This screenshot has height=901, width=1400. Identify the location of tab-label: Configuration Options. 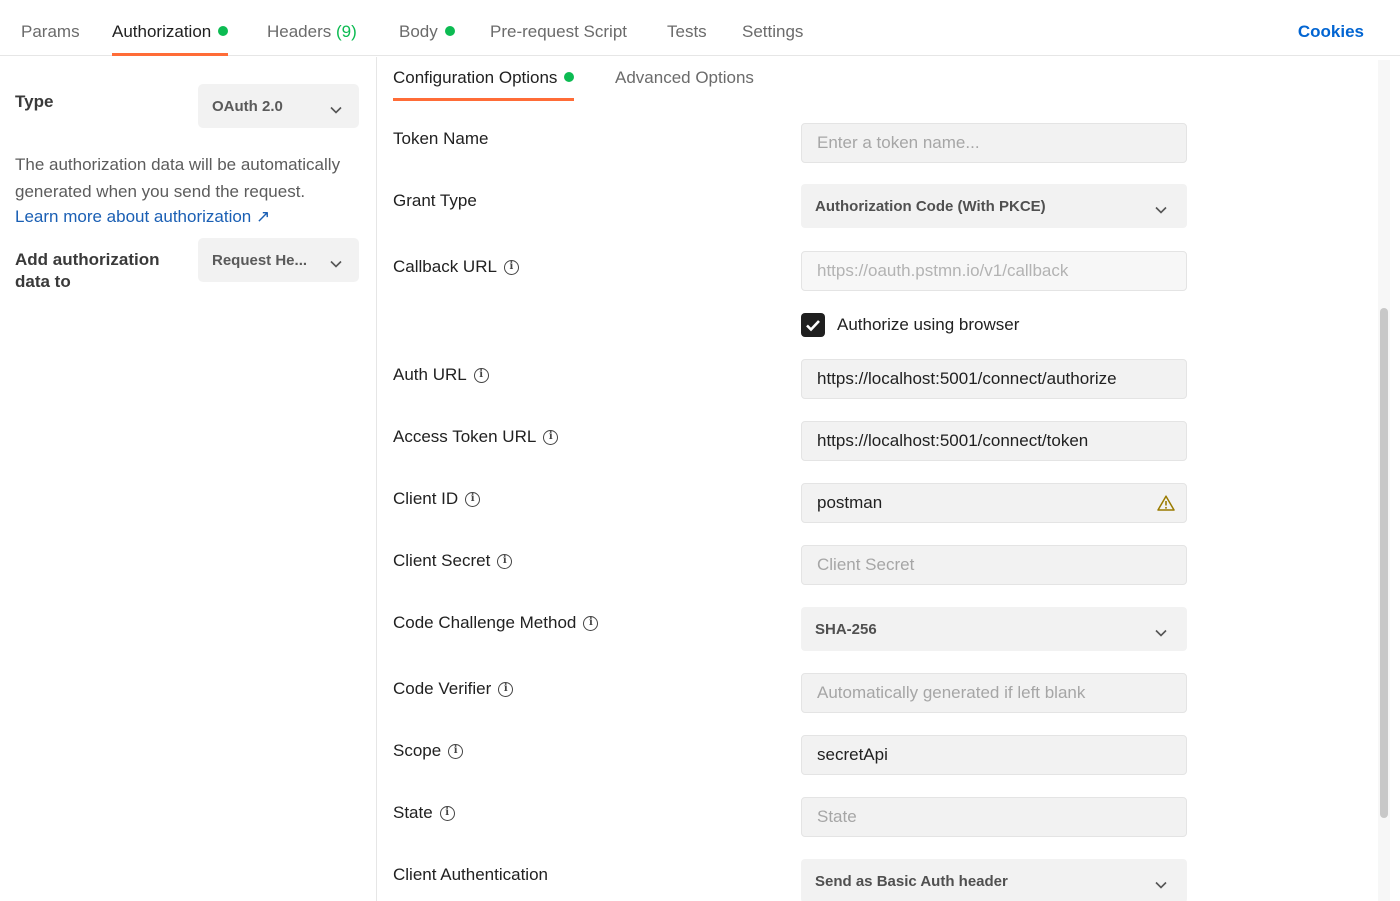
(475, 77).